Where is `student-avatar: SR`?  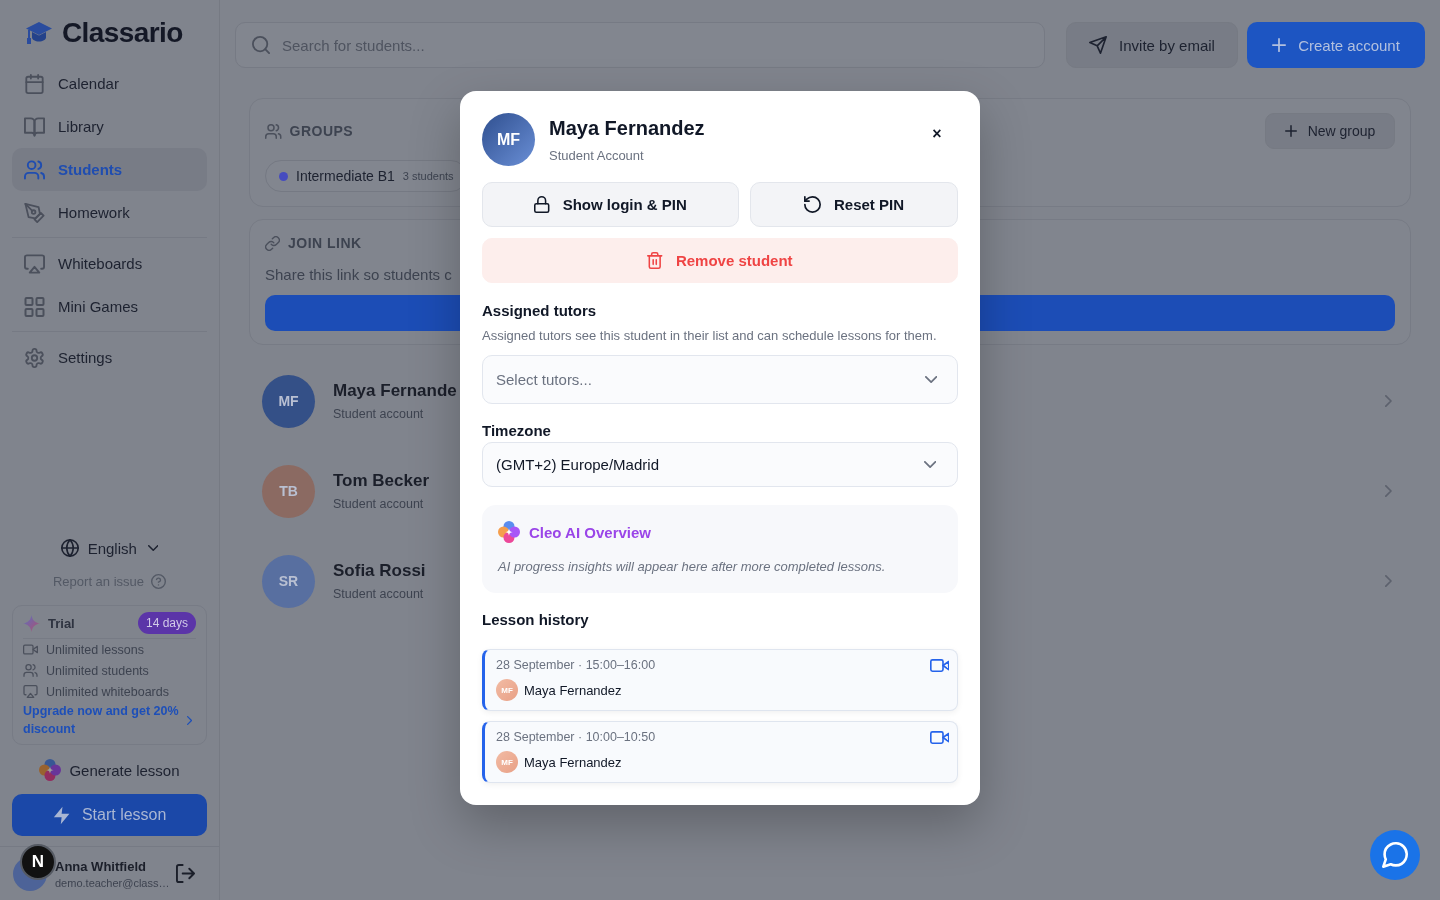
student-avatar: SR is located at coordinates (288, 581).